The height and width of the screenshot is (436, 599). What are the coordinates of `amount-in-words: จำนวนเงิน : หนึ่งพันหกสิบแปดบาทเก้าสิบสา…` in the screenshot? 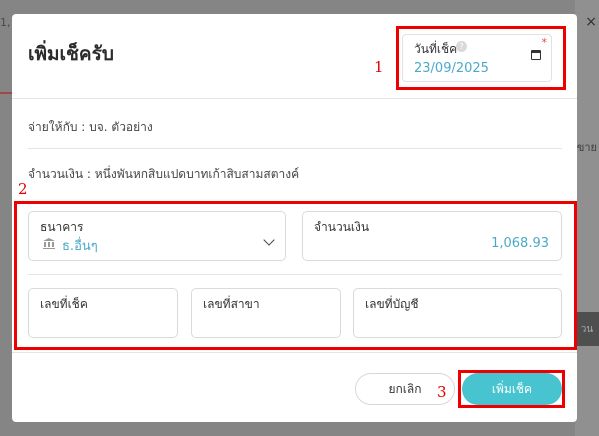 It's located at (164, 174).